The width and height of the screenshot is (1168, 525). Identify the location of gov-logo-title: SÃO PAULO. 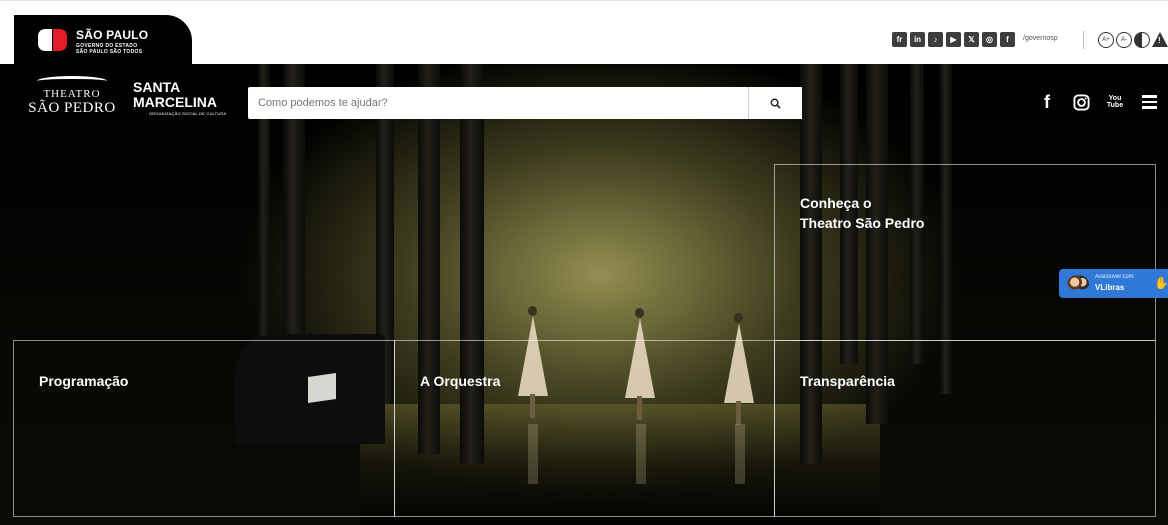
(112, 35).